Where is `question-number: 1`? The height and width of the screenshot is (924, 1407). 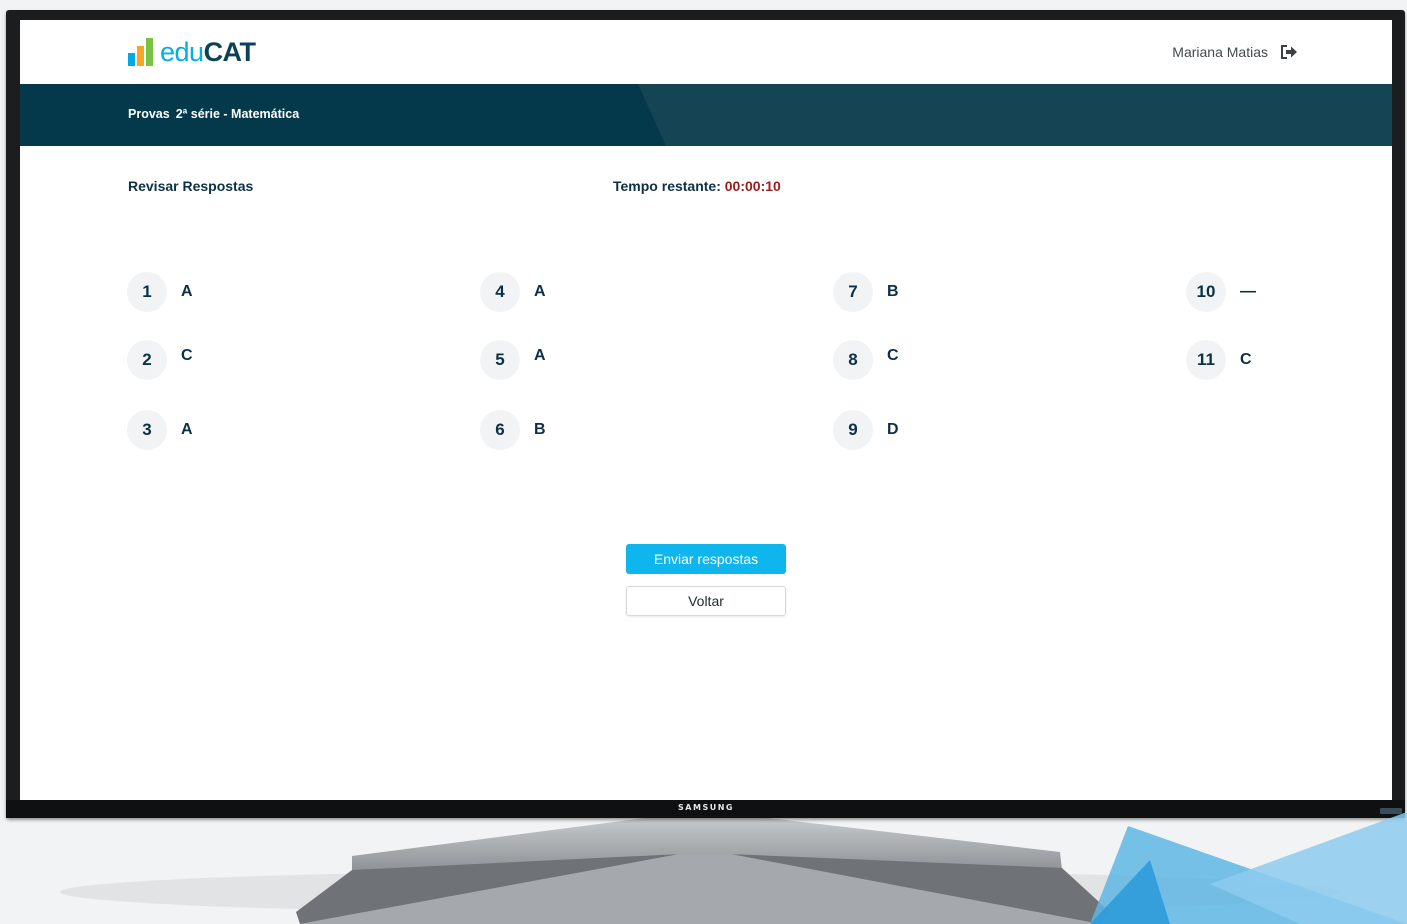 question-number: 1 is located at coordinates (147, 292).